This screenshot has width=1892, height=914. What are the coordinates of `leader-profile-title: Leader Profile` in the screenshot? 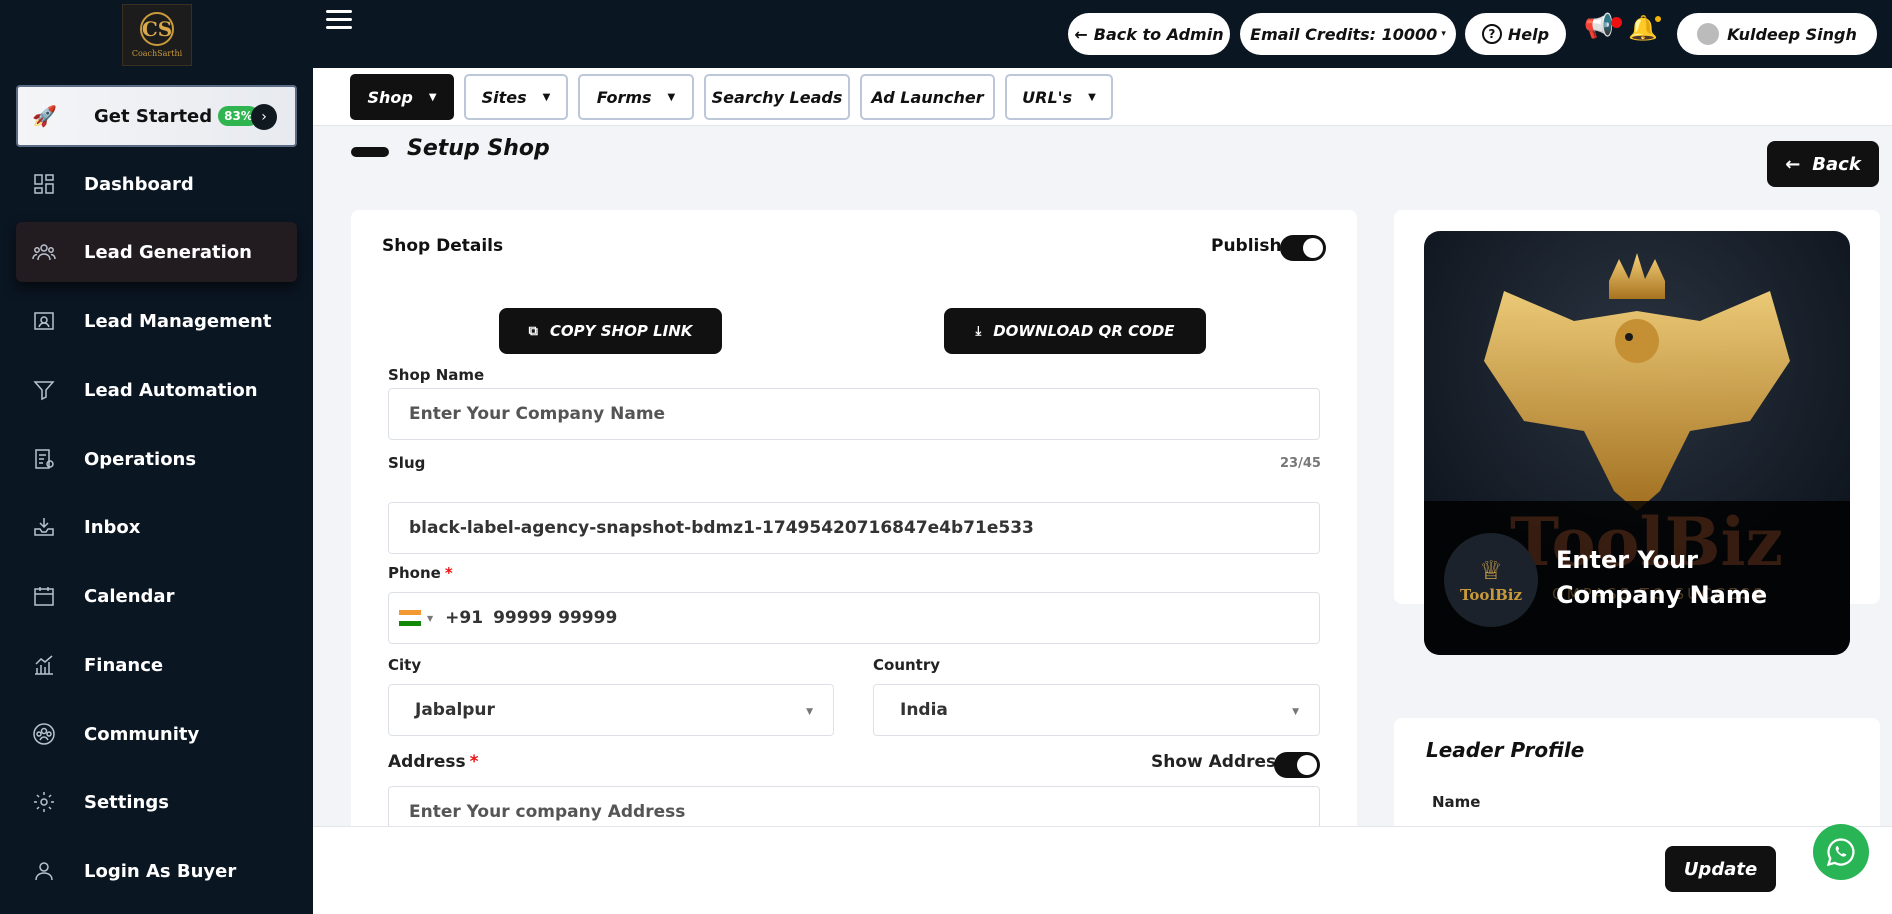 It's located at (1505, 750).